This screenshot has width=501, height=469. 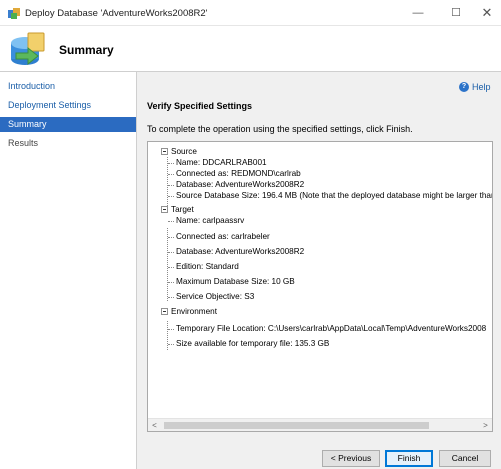 What do you see at coordinates (200, 106) in the screenshot?
I see `section-heading: Verify Specified Settings` at bounding box center [200, 106].